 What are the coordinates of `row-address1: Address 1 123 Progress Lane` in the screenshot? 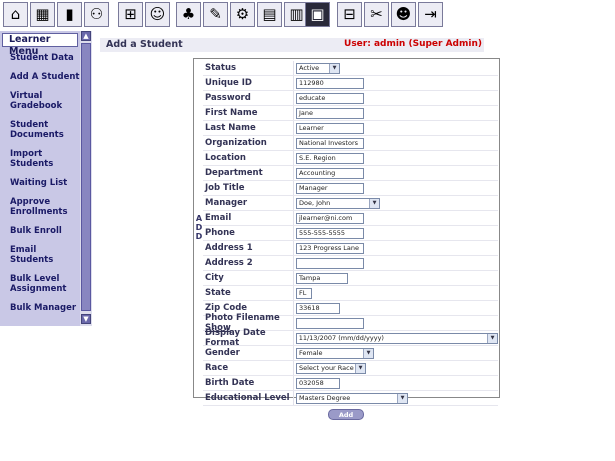 It's located at (350, 248).